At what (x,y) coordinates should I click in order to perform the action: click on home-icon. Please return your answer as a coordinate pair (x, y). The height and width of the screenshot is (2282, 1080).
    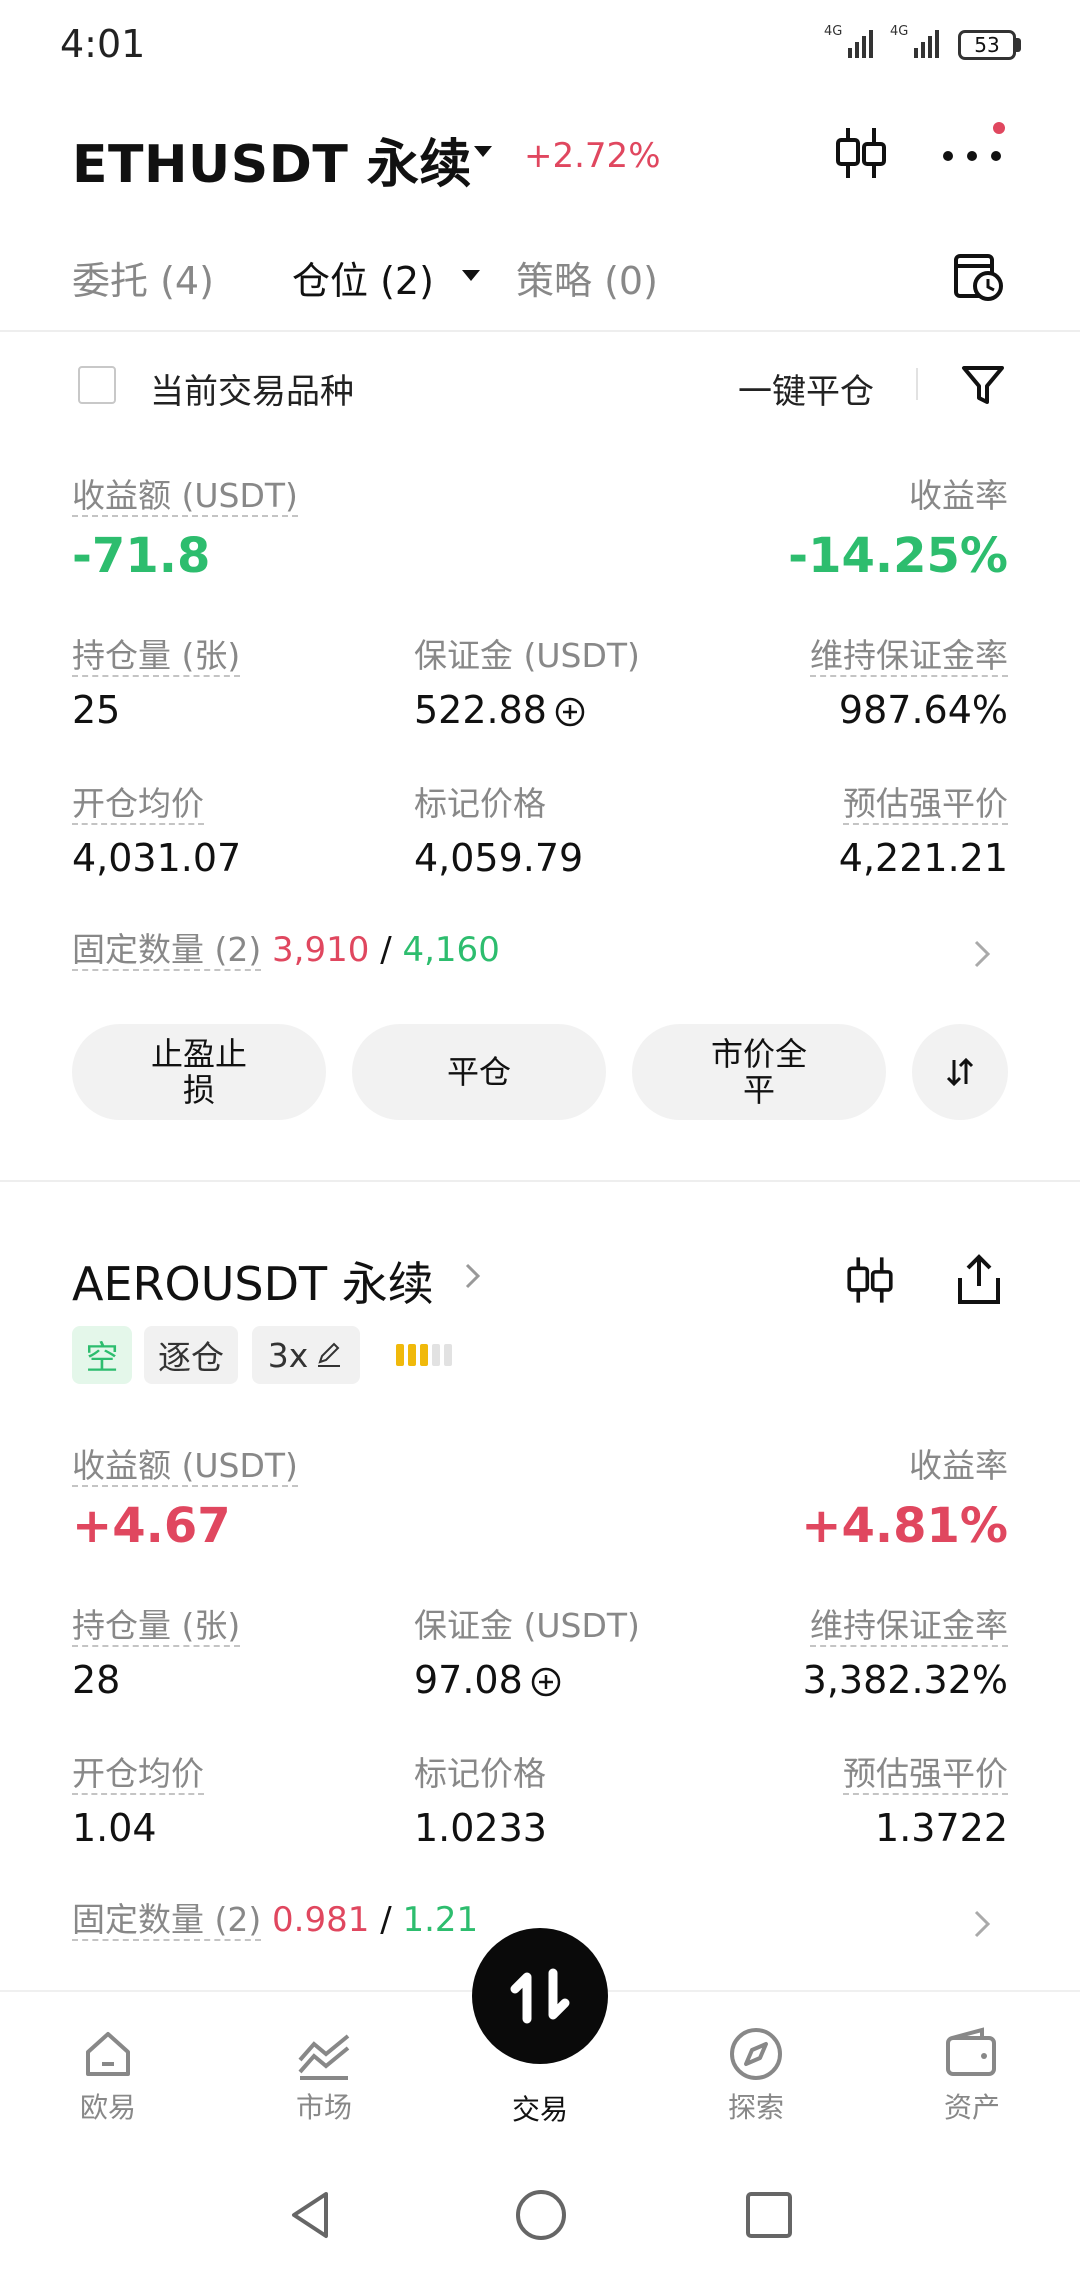
    Looking at the image, I should click on (108, 2054).